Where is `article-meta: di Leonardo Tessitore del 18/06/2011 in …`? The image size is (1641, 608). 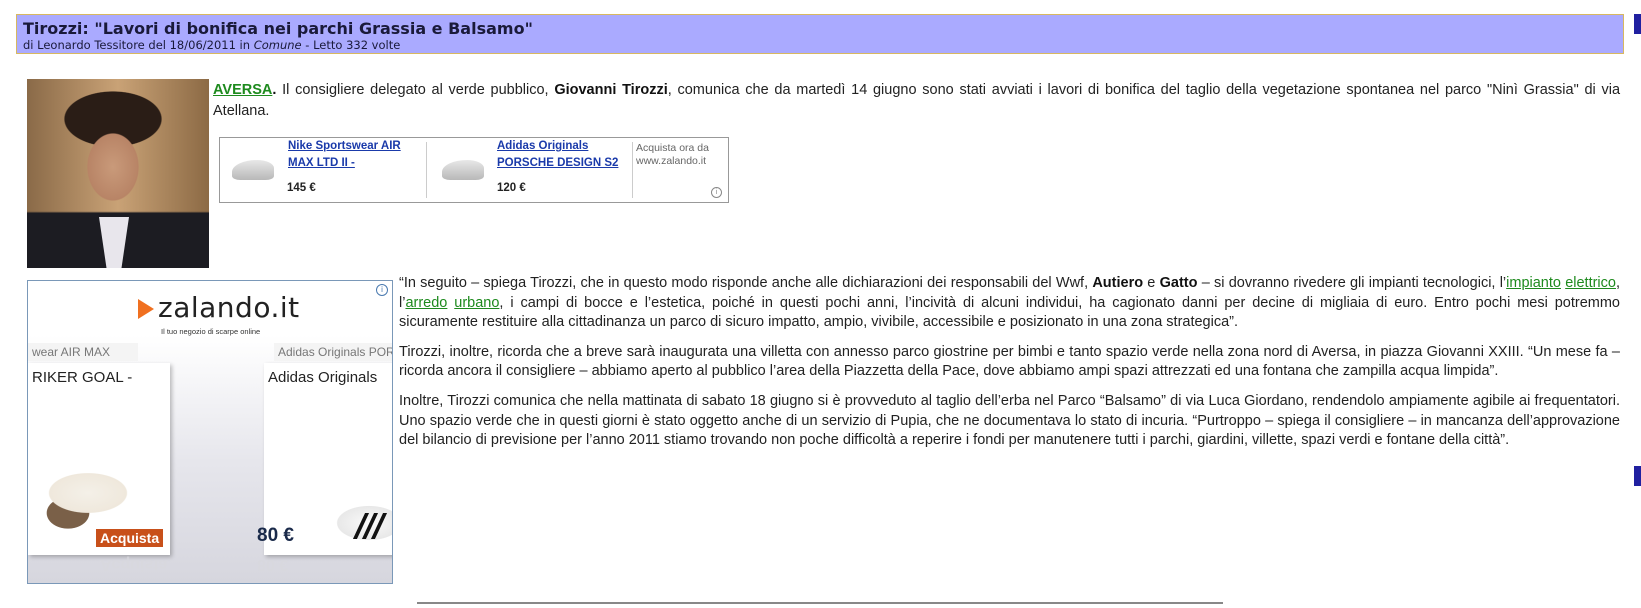 article-meta: di Leonardo Tessitore del 18/06/2011 in … is located at coordinates (820, 45).